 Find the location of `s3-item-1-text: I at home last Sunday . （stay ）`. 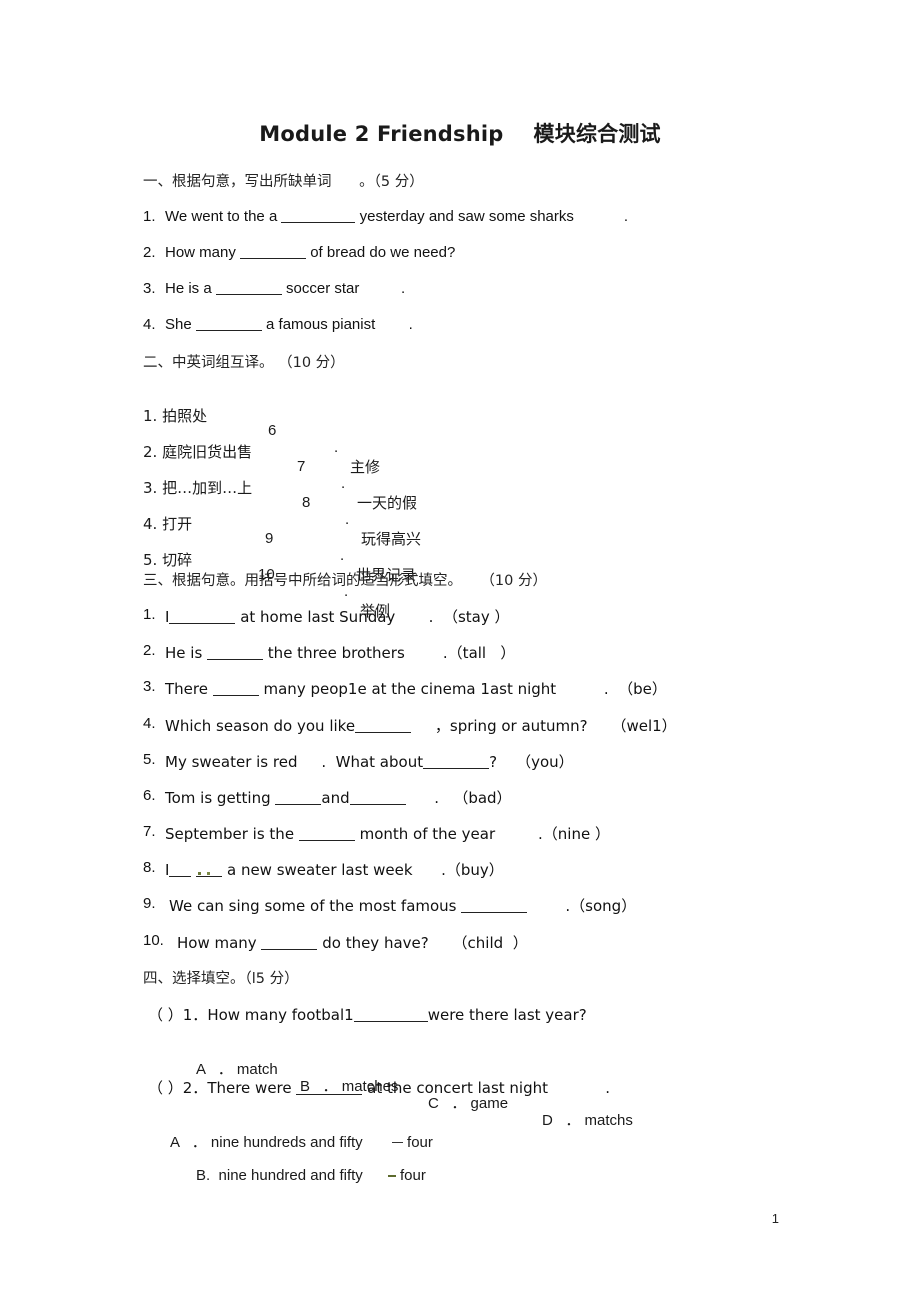

s3-item-1-text: I at home last Sunday . （stay ） is located at coordinates (337, 616).